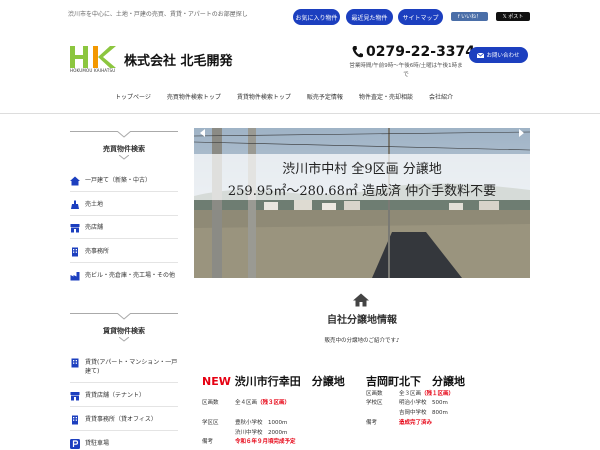  What do you see at coordinates (75, 363) in the screenshot?
I see `apartment-icon` at bounding box center [75, 363].